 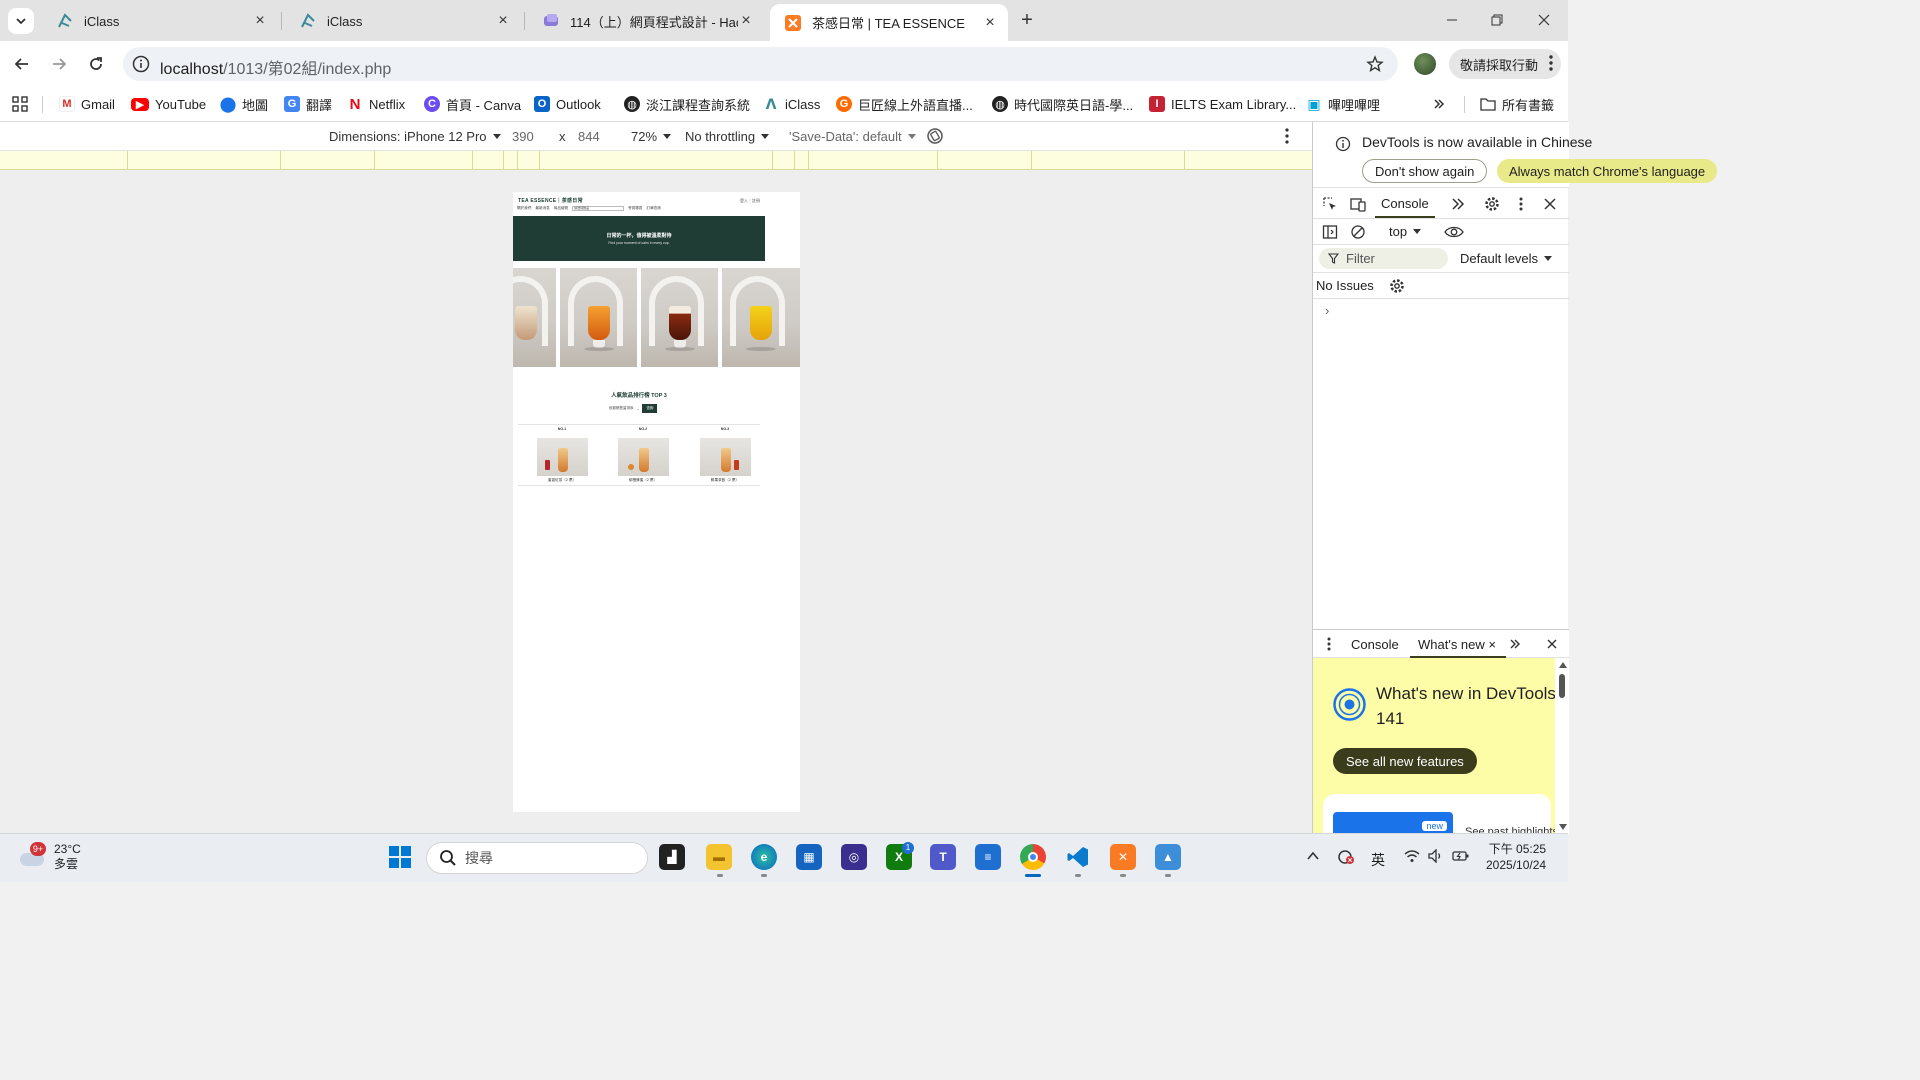 What do you see at coordinates (1343, 104) in the screenshot?
I see `bookmark-bilibili: ▣ 嗶哩嗶哩` at bounding box center [1343, 104].